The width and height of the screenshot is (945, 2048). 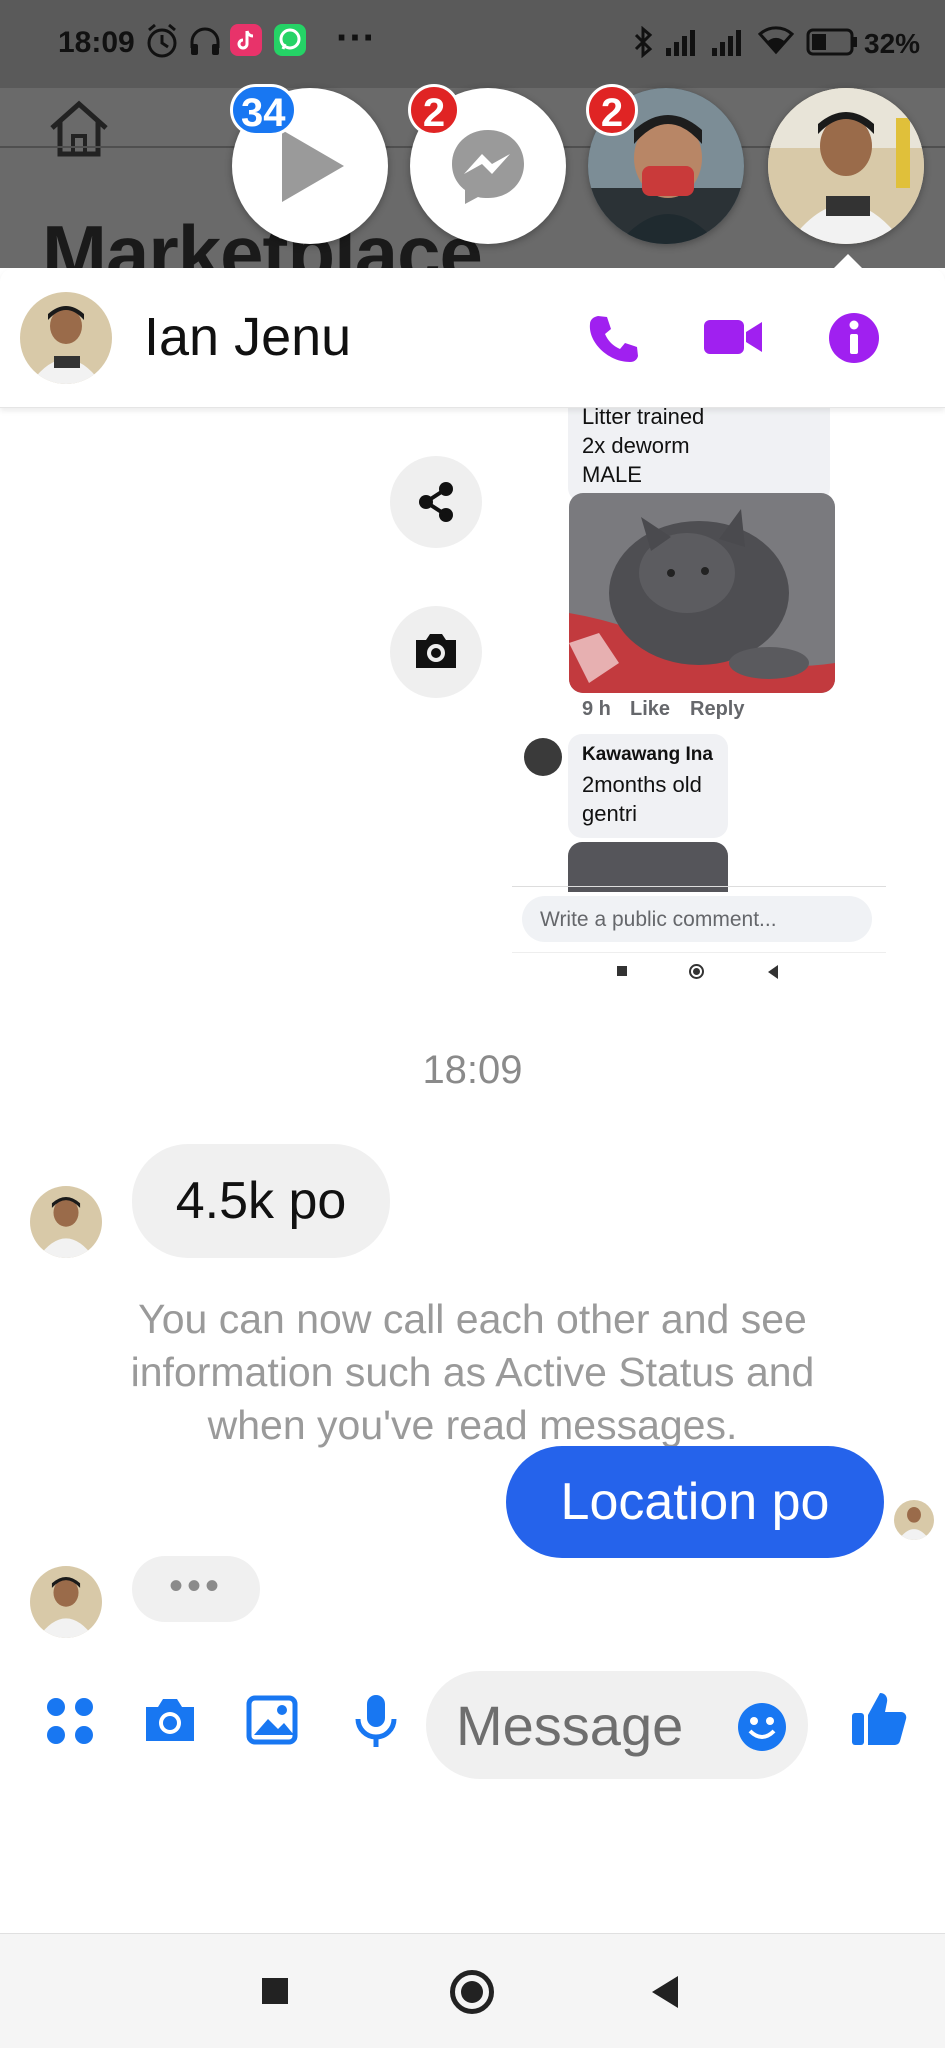 What do you see at coordinates (488, 168) in the screenshot?
I see `messenger-icon` at bounding box center [488, 168].